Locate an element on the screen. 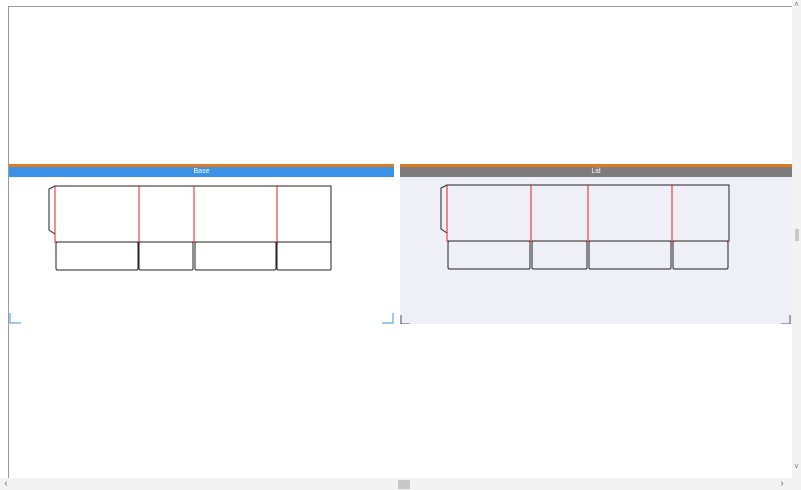  scroll-up-arrow-icon: ˄ is located at coordinates (796, 5).